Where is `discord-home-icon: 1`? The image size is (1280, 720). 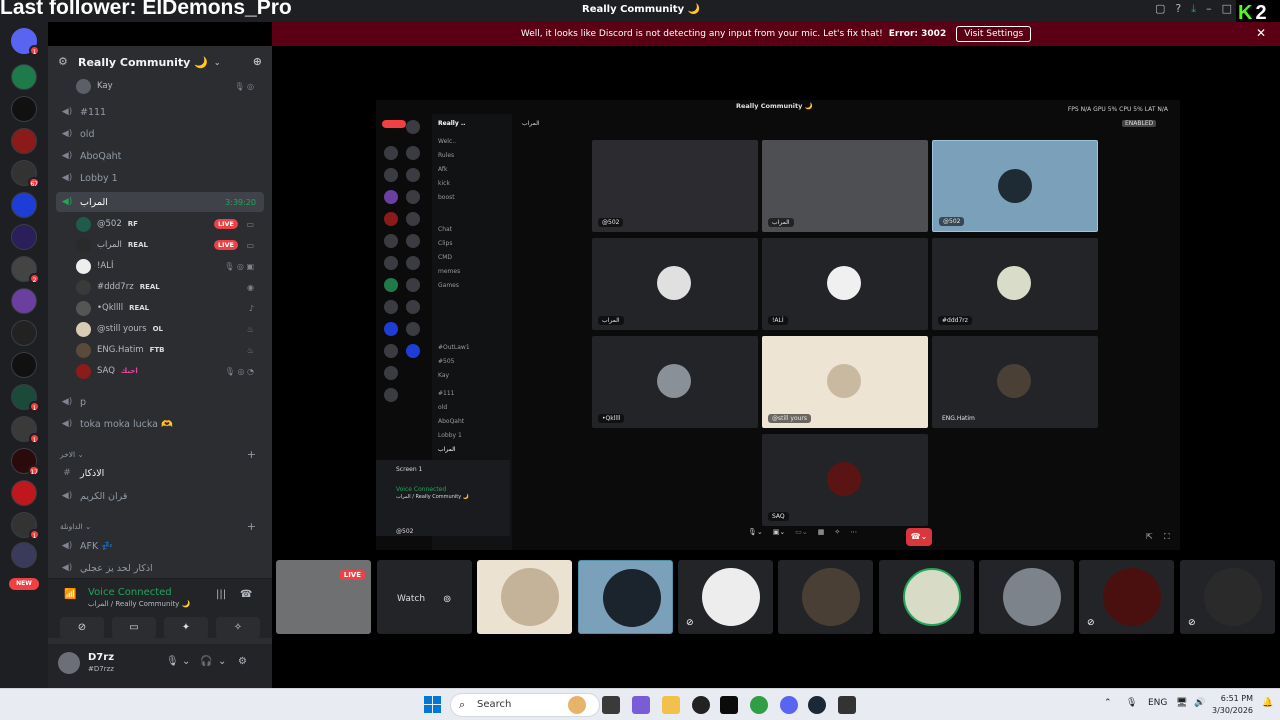 discord-home-icon: 1 is located at coordinates (25, 42).